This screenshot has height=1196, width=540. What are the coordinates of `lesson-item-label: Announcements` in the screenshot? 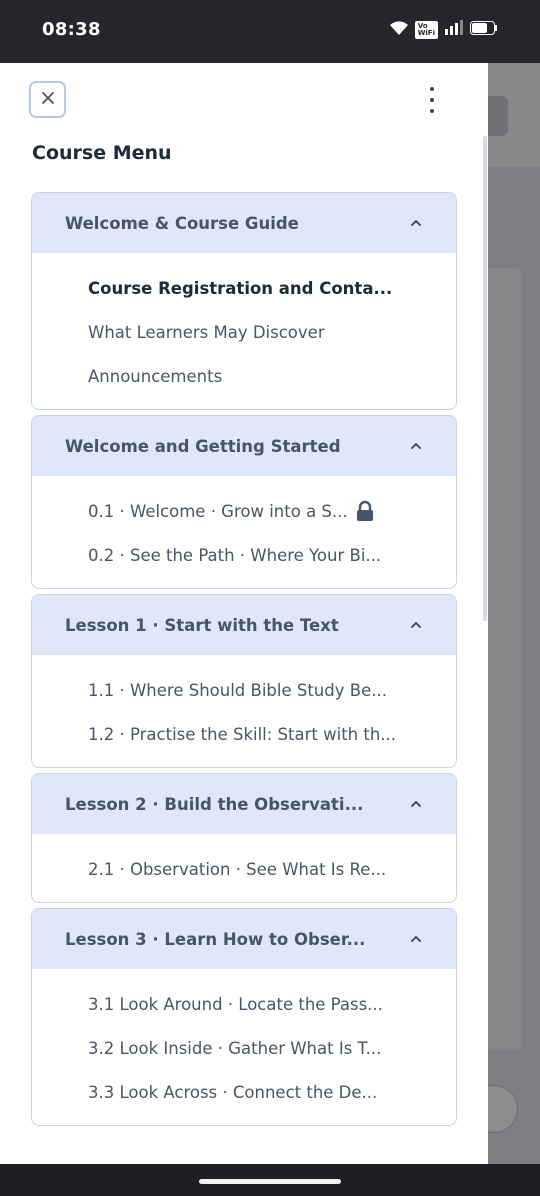 It's located at (155, 376).